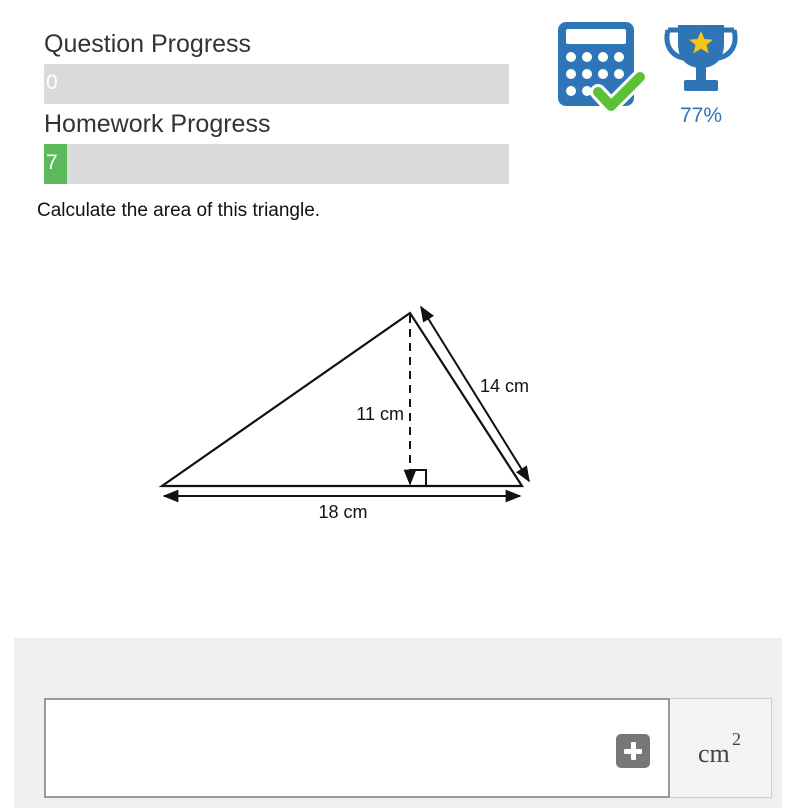  I want to click on base-label: 18 cm, so click(342, 512).